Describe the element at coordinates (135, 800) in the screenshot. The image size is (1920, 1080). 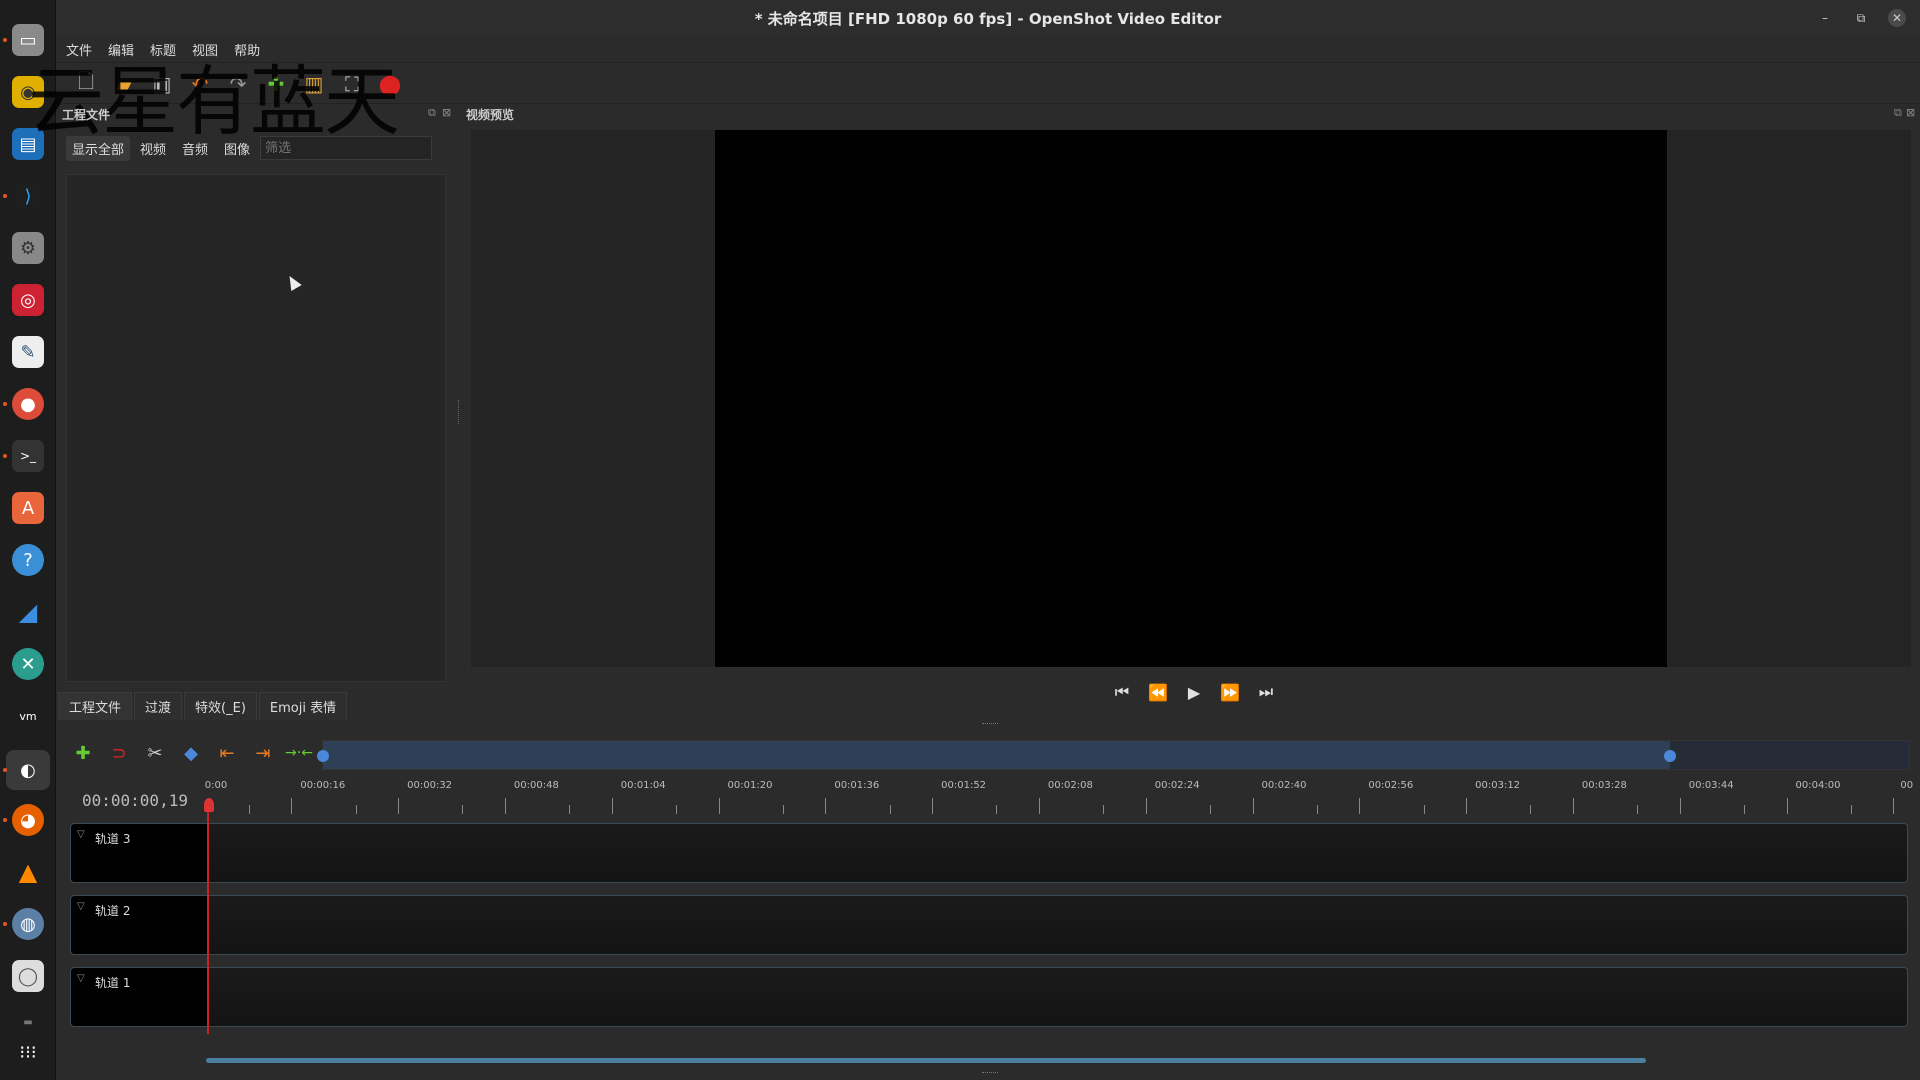
I see `timecode-display: 00:00:00,19` at that location.